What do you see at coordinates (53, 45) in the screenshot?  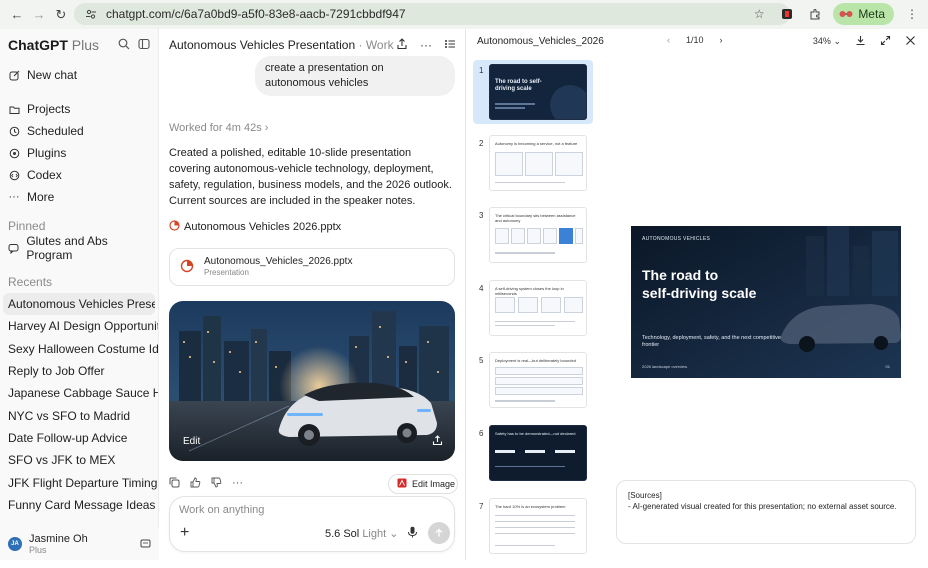 I see `brand-title: ChatGPT Plus` at bounding box center [53, 45].